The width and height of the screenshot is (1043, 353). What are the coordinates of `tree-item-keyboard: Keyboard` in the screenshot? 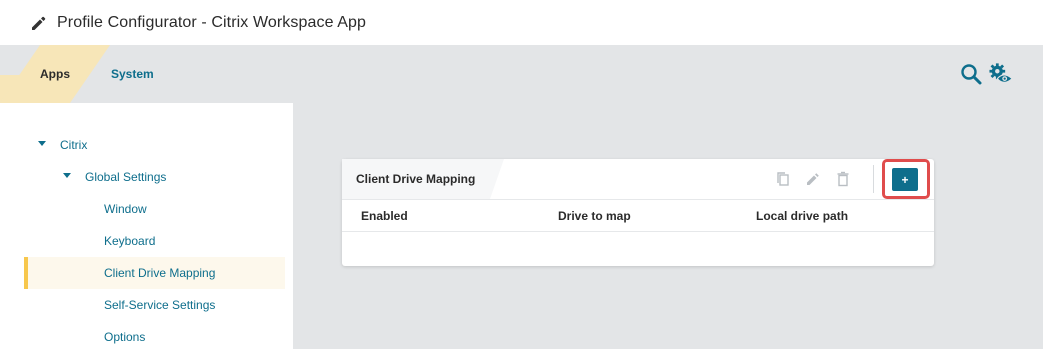 It's located at (129, 241).